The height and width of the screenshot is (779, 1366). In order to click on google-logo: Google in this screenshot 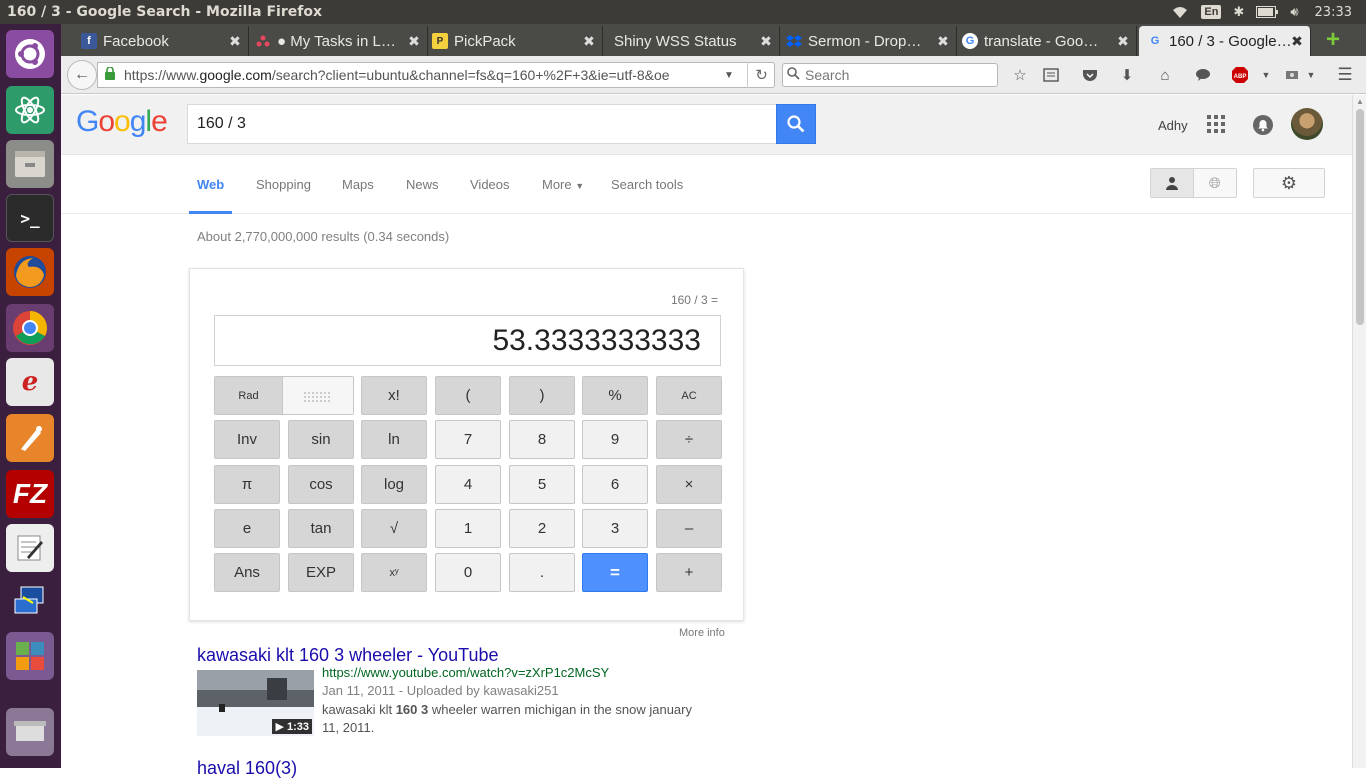, I will do `click(122, 122)`.